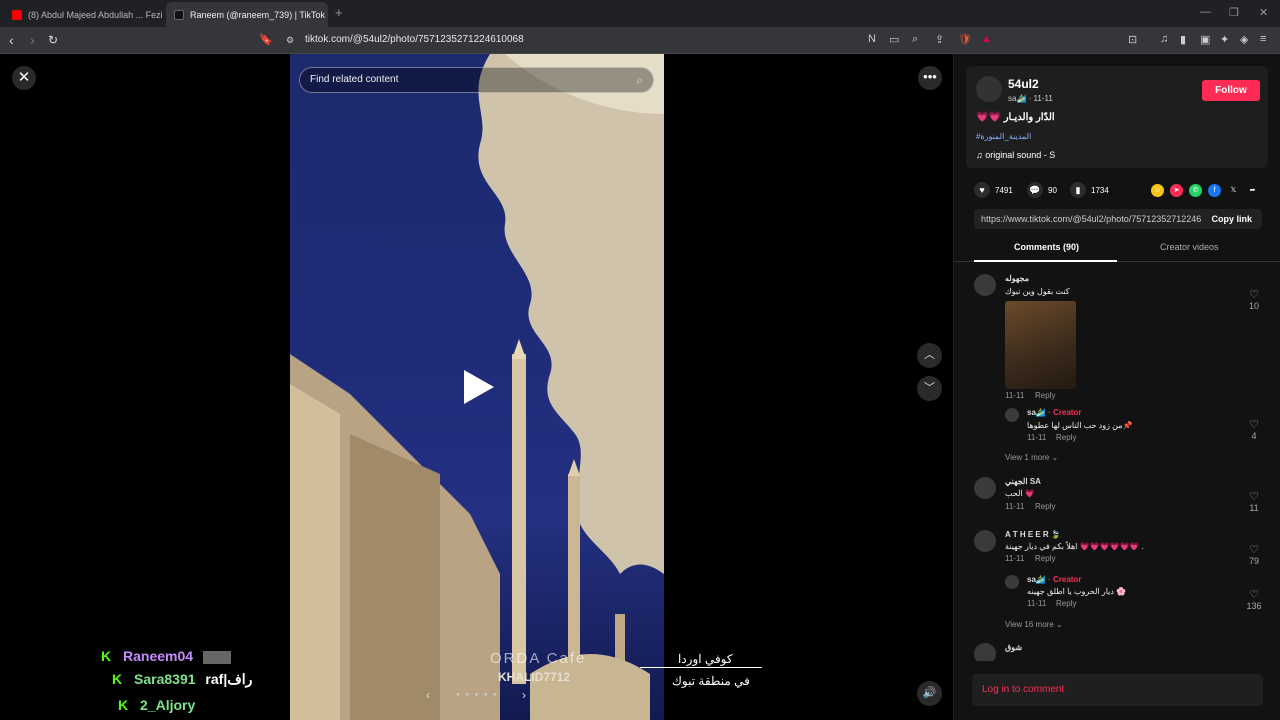 Image resolution: width=1280 pixels, height=720 pixels. Describe the element at coordinates (939, 39) in the screenshot. I see `share-page-icon: ⇪` at that location.